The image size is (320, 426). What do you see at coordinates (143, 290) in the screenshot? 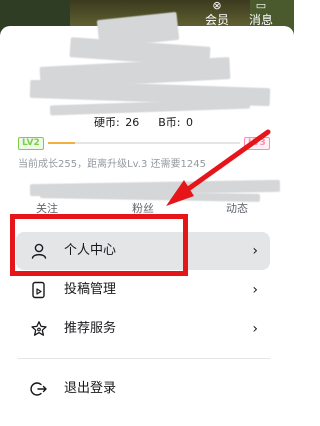
I see `menu-item-upload-manage: 投稿管理 ›` at bounding box center [143, 290].